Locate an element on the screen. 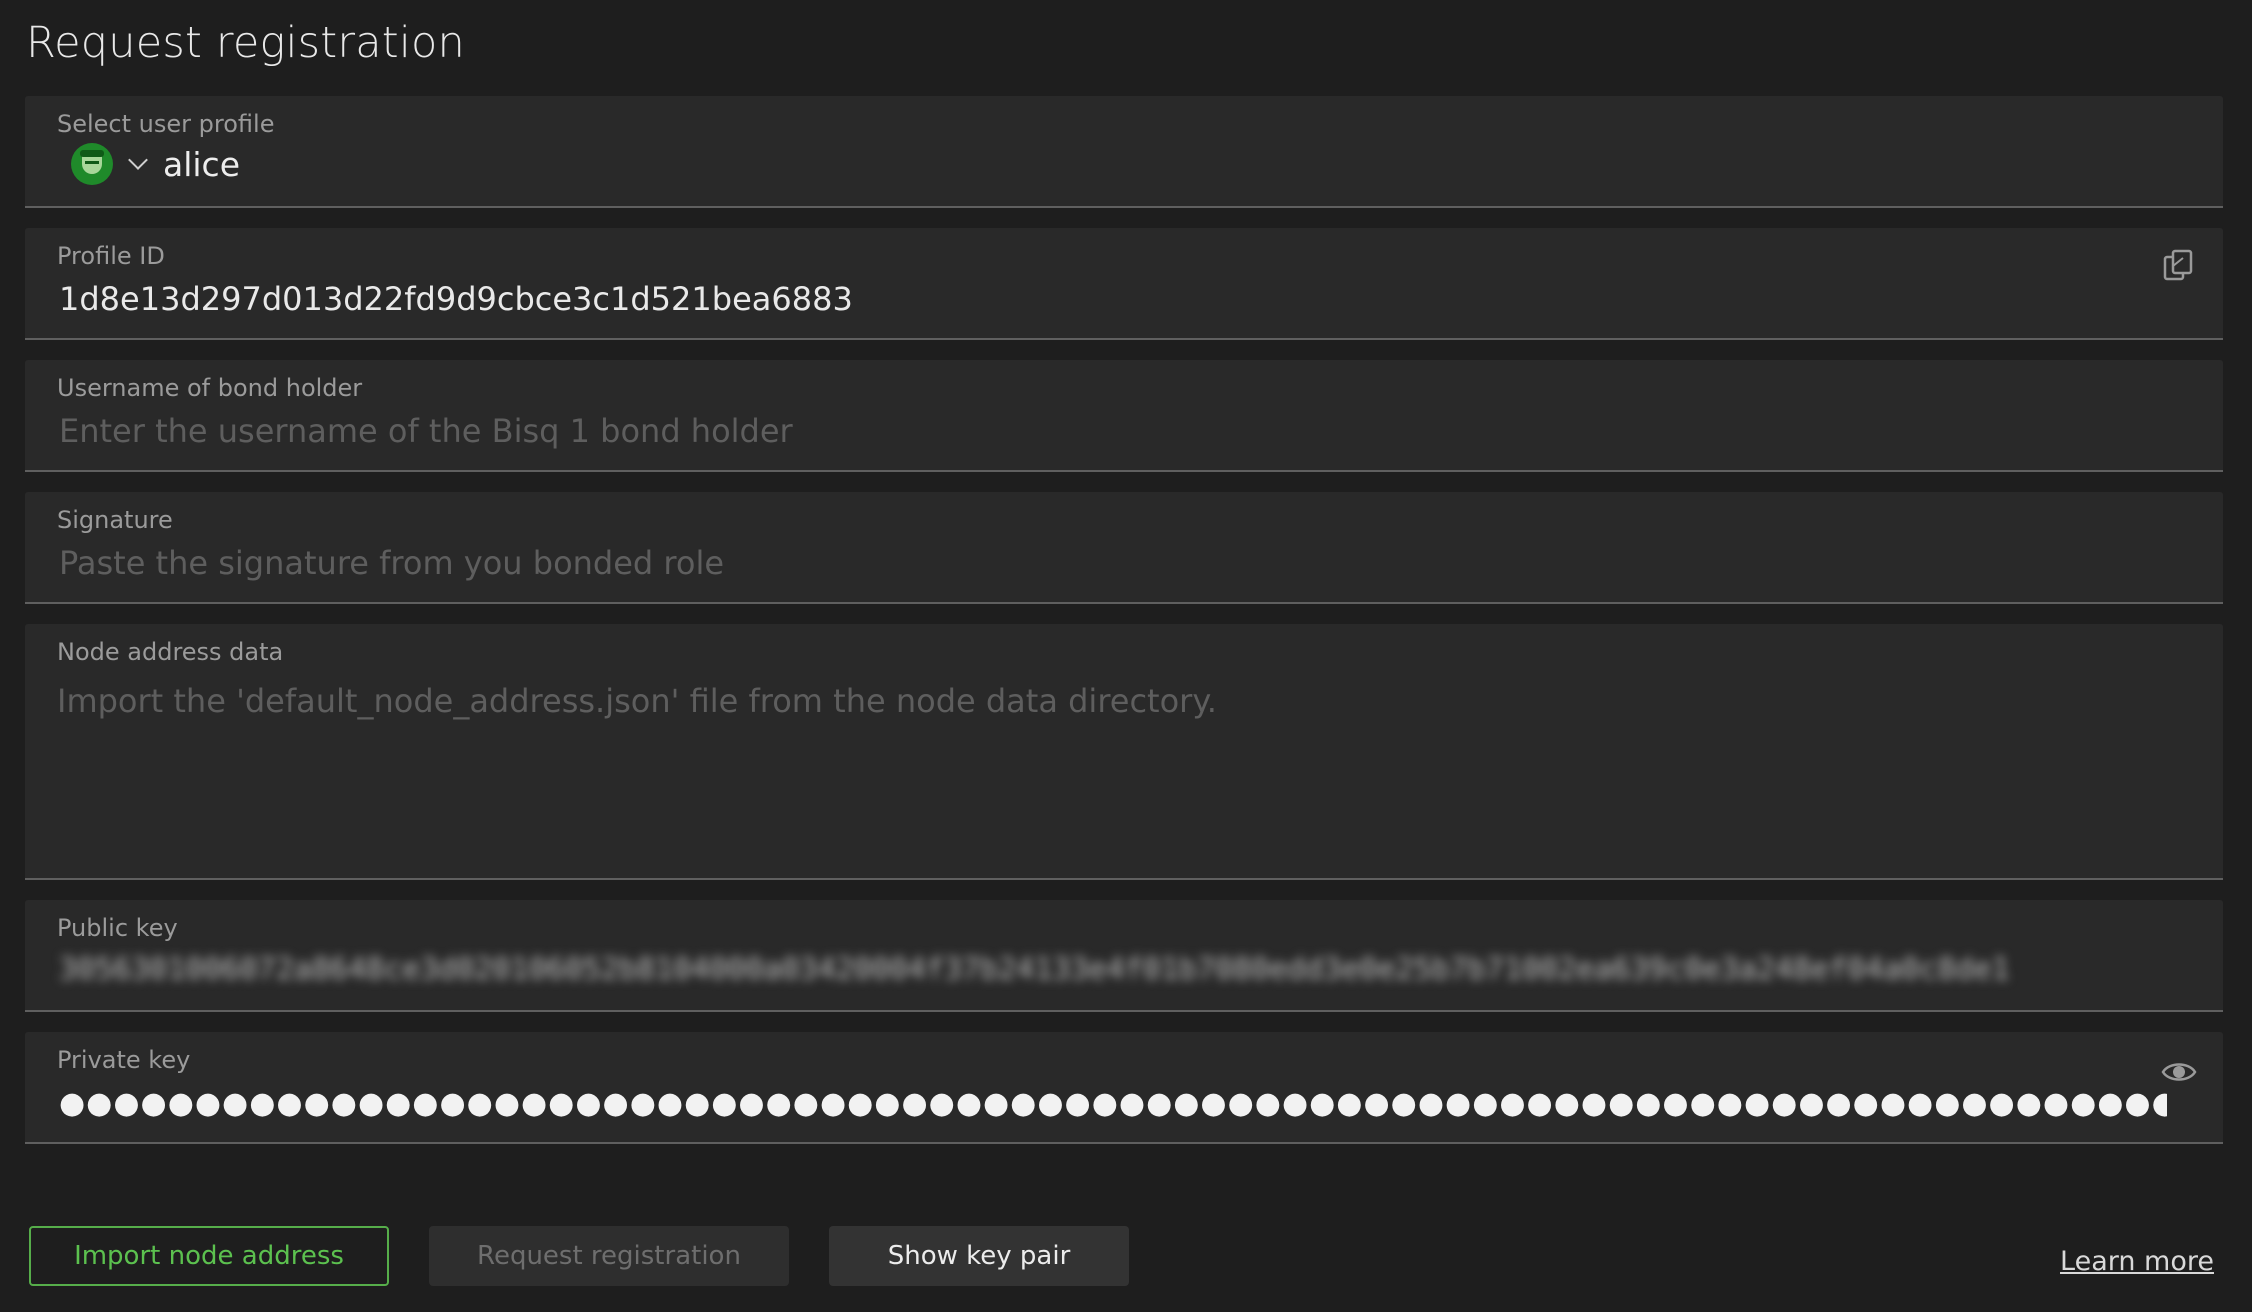  profile-id-value: 1d8e13d297d013d22fd9d9cbce3c1d521bea6883 is located at coordinates (456, 299).